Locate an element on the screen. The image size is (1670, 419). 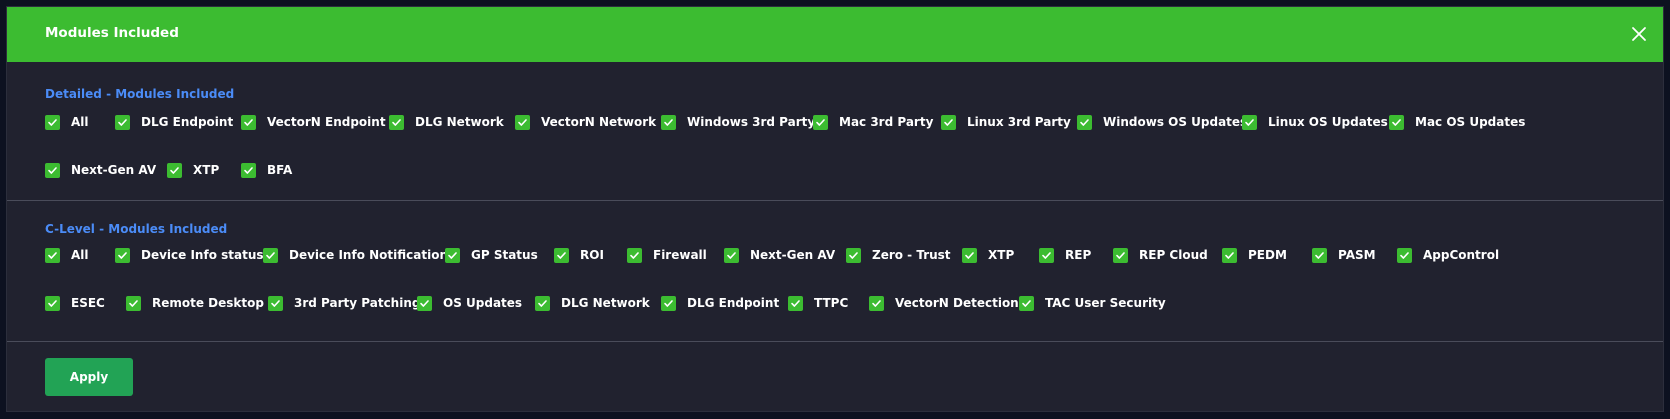
clevel-module-checkbox: Zero - Trust is located at coordinates (898, 255).